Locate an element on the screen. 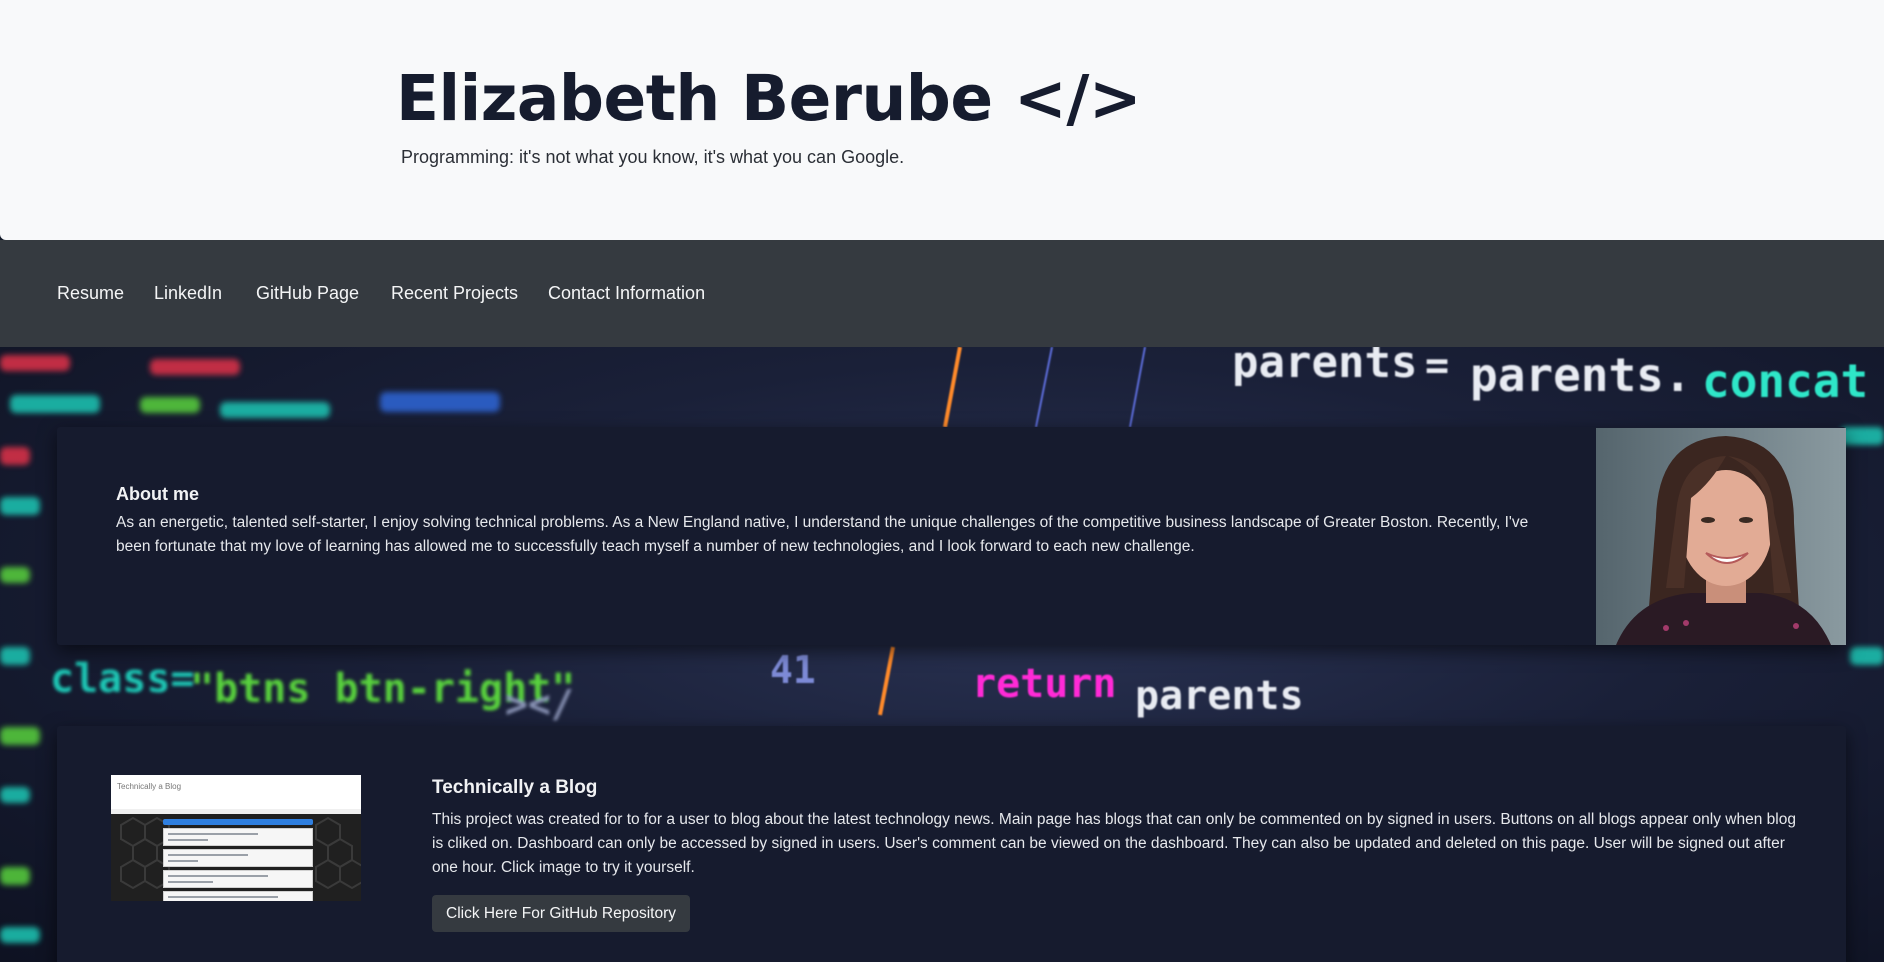 Image resolution: width=1884 pixels, height=962 pixels. site-title: Elizabeth Berube </> is located at coordinates (769, 98).